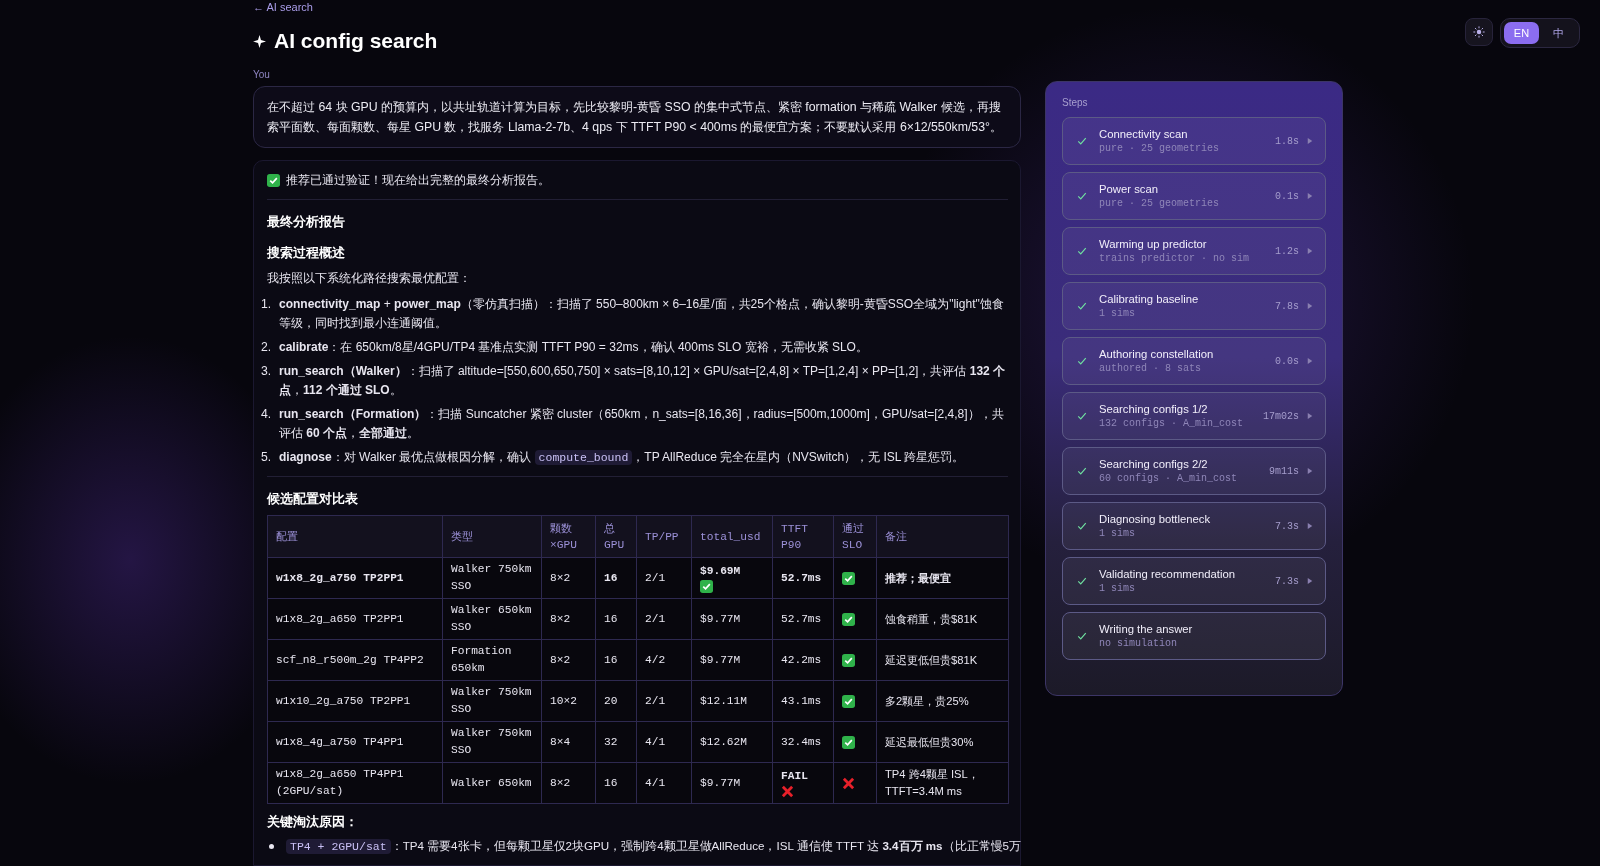 This screenshot has width=1600, height=866. Describe the element at coordinates (262, 74) in the screenshot. I see `sender-label: You` at that location.